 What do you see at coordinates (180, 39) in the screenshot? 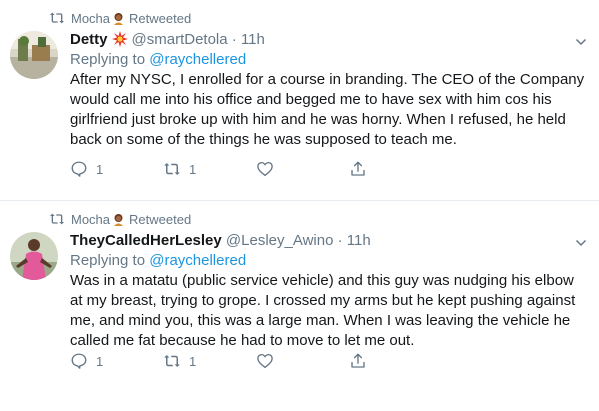
I see `user-handle: @smartDetola` at bounding box center [180, 39].